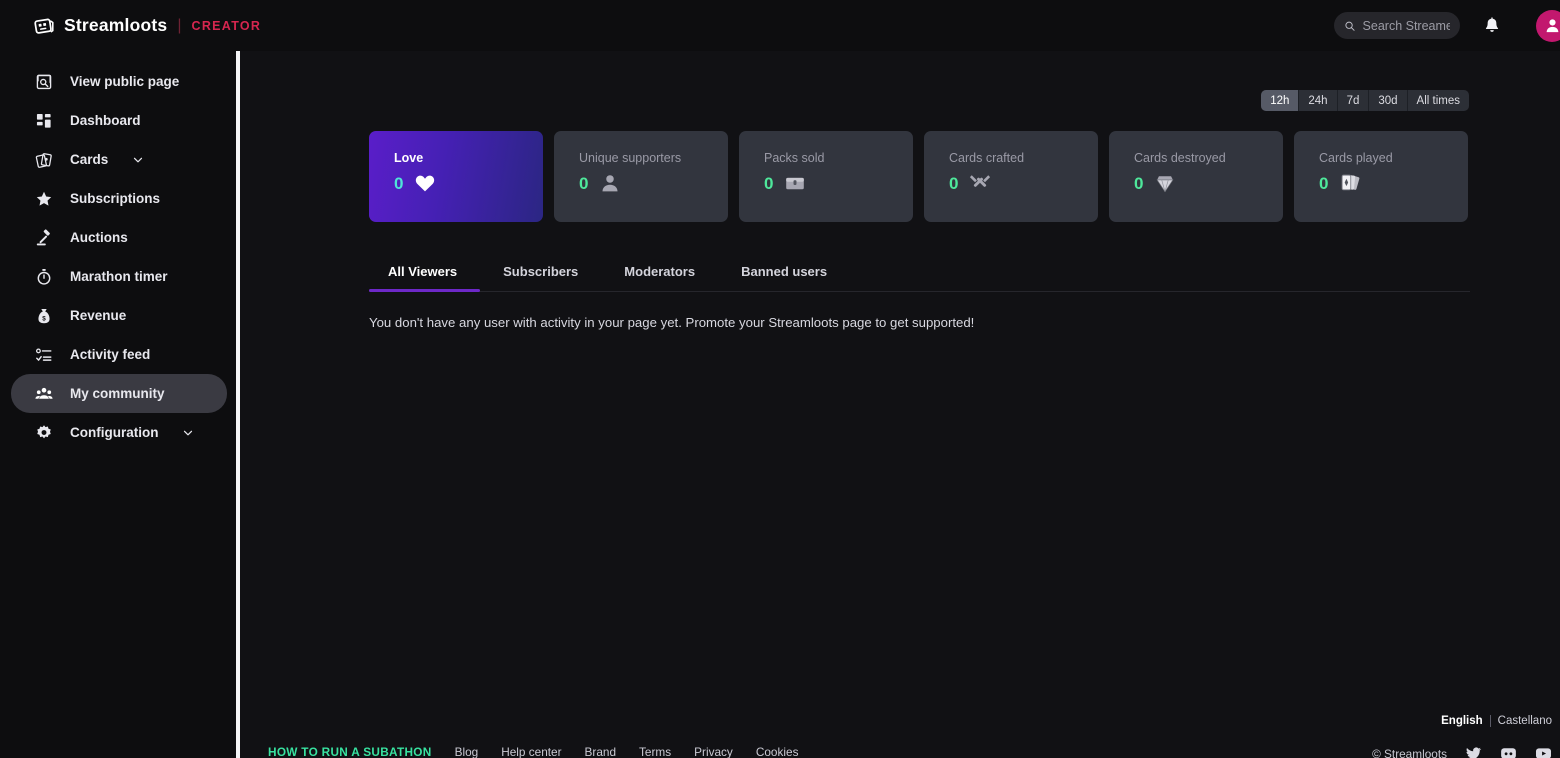  I want to click on stat-card-packs-sold: Packs sold 0, so click(826, 176).